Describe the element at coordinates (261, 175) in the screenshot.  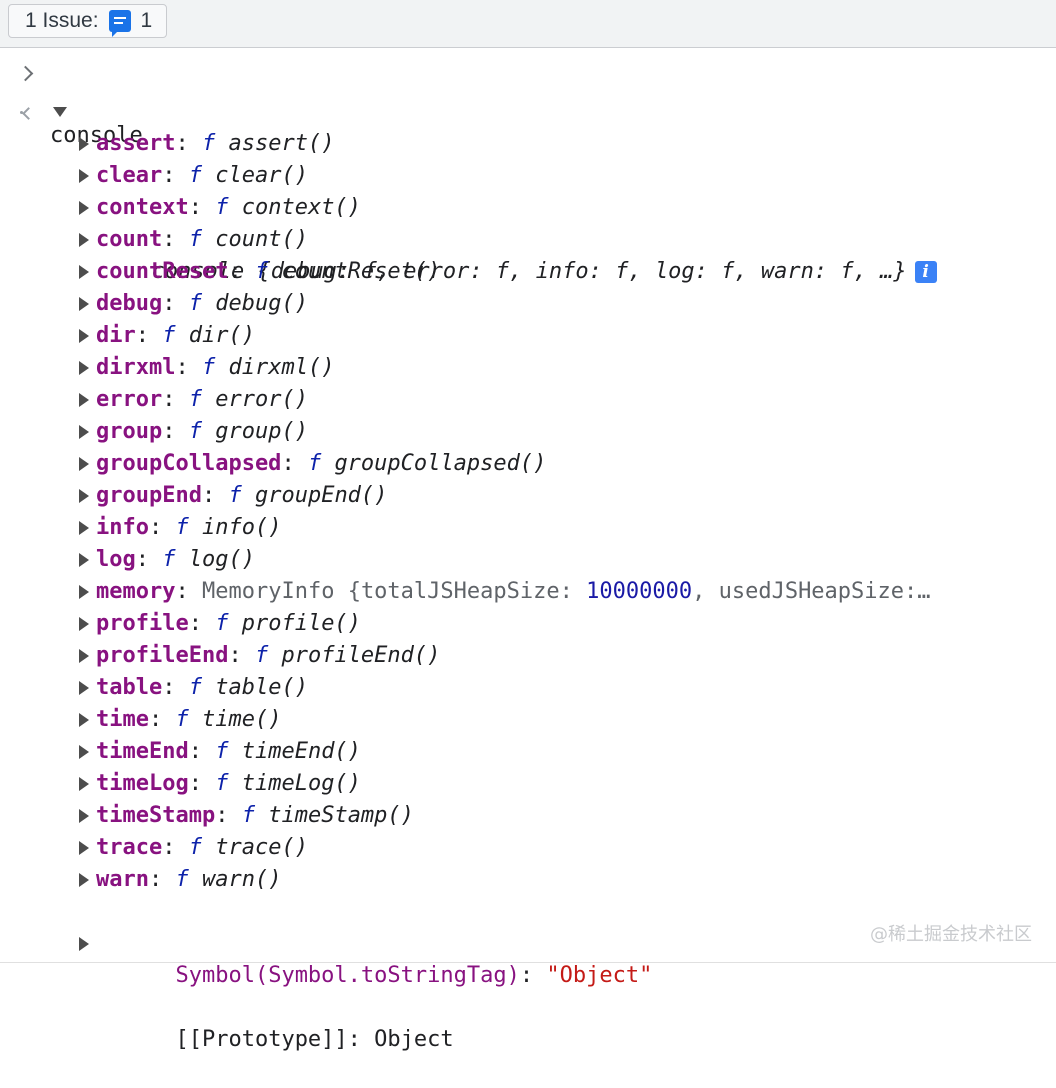
I see `function-value: clear()` at that location.